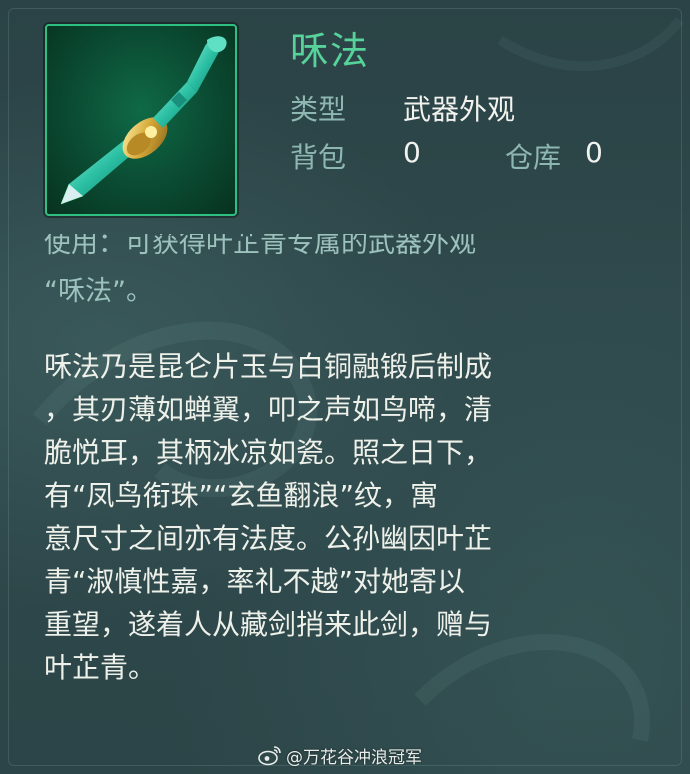  Describe the element at coordinates (268, 409) in the screenshot. I see `description-line: ，其刃薄如蝉翼，叩之声如鸟啼，清` at that location.